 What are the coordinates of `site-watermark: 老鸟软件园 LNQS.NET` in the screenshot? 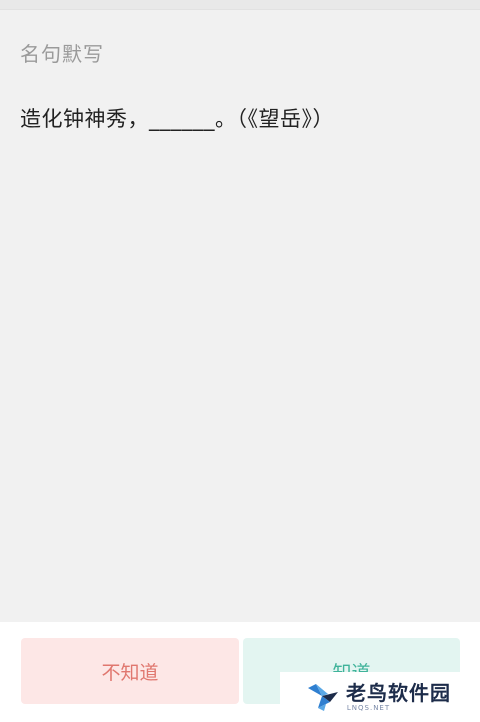 It's located at (380, 697).